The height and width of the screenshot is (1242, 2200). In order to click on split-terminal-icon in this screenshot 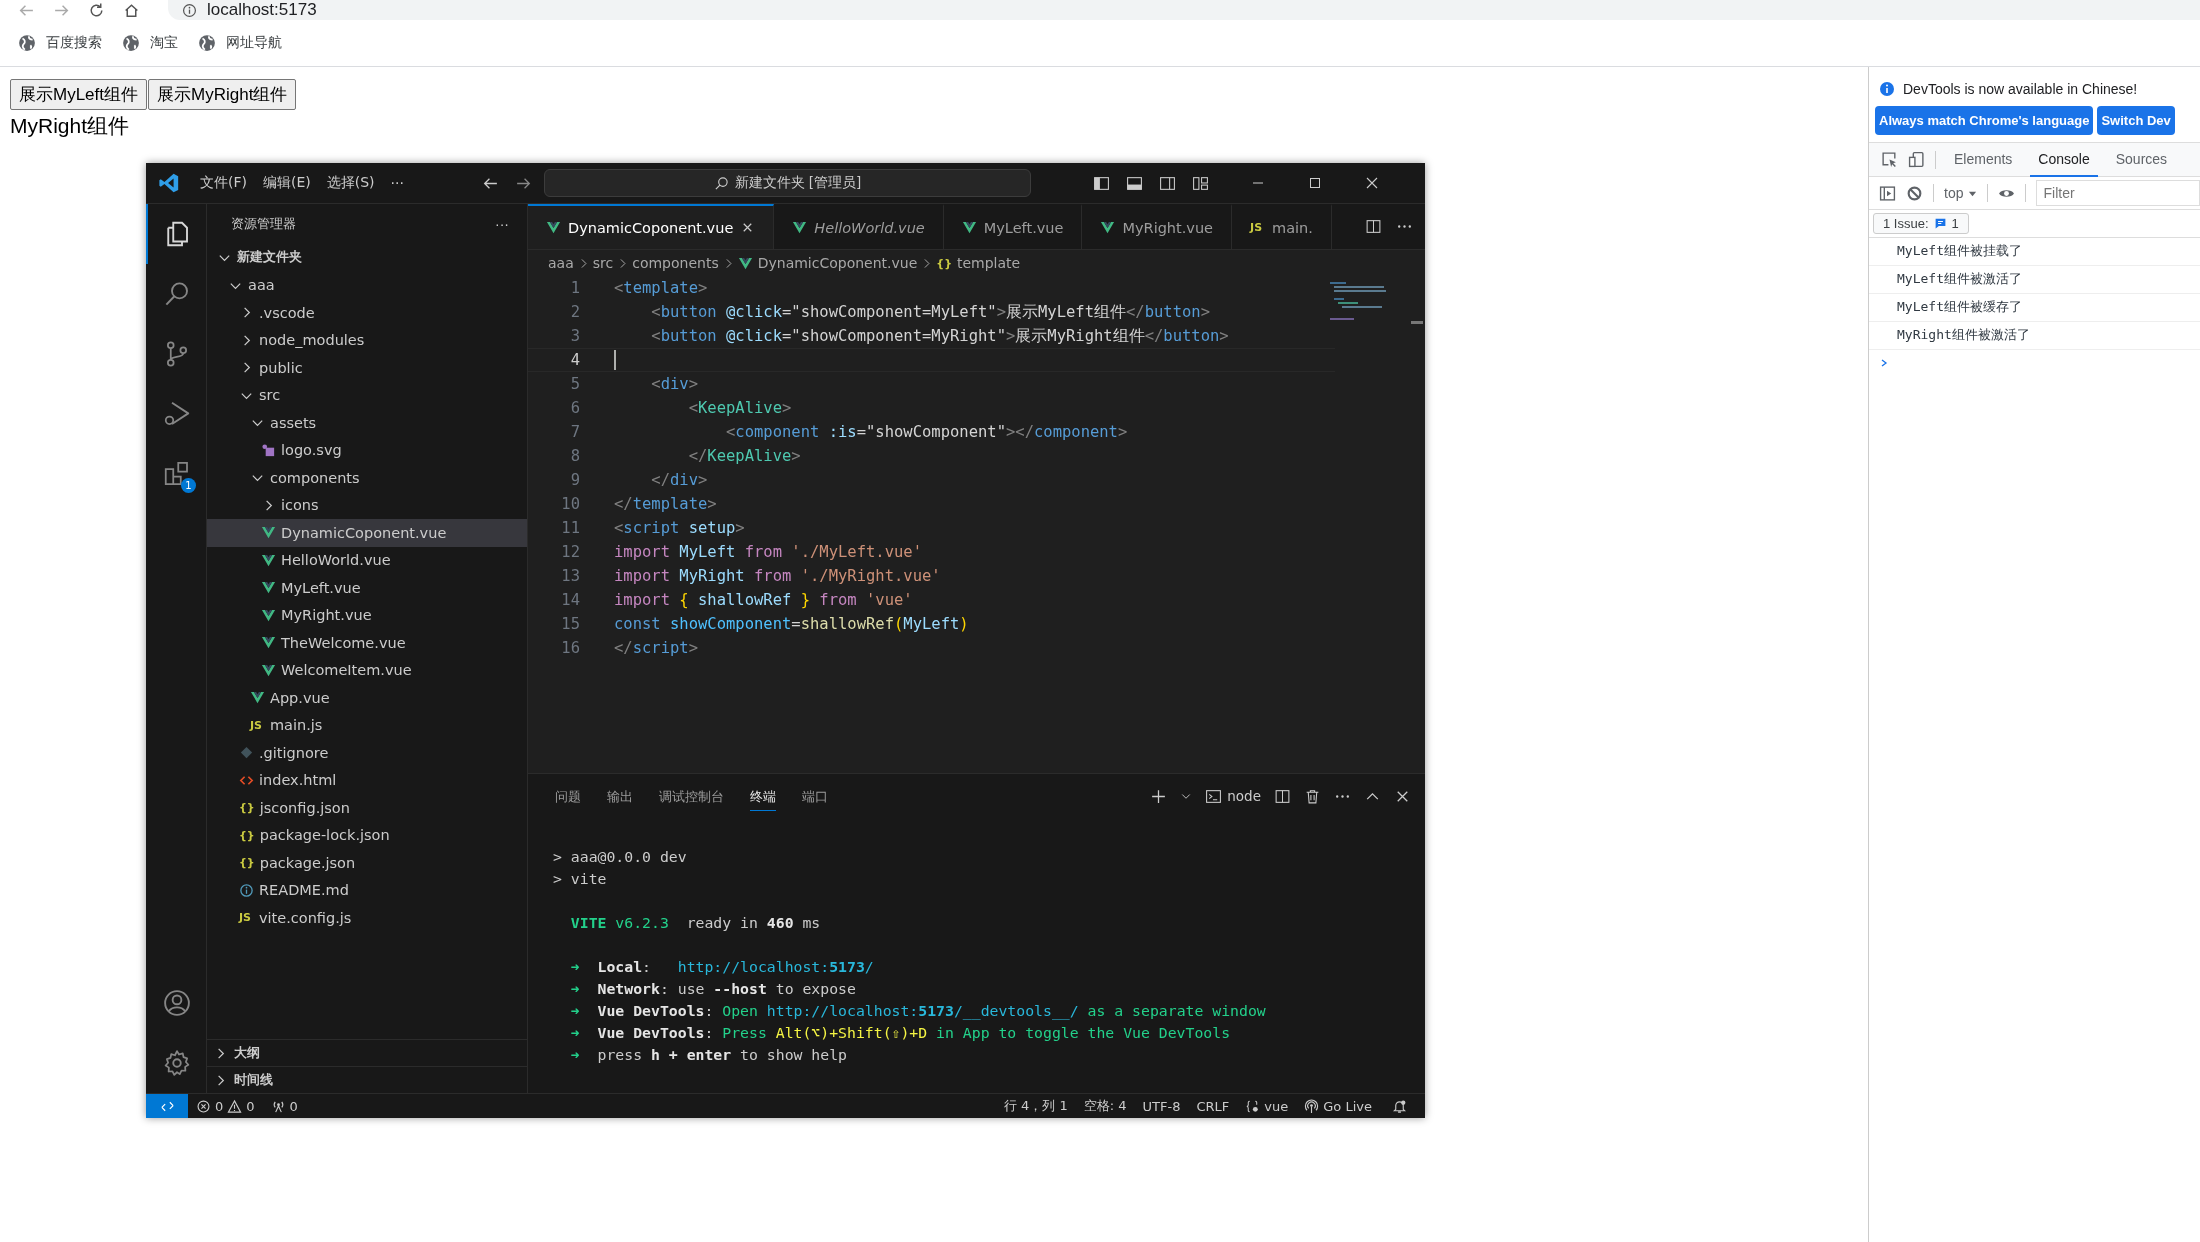, I will do `click(1282, 796)`.